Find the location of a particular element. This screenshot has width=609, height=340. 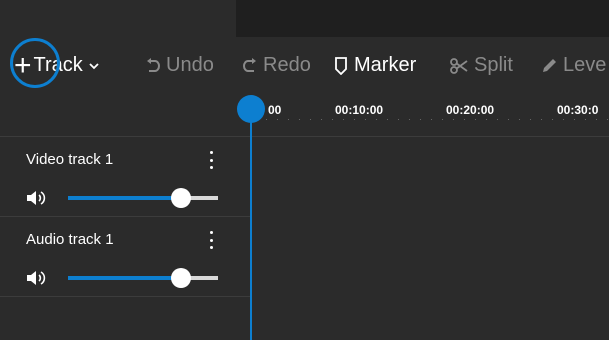

redo-label: Redo is located at coordinates (287, 65).